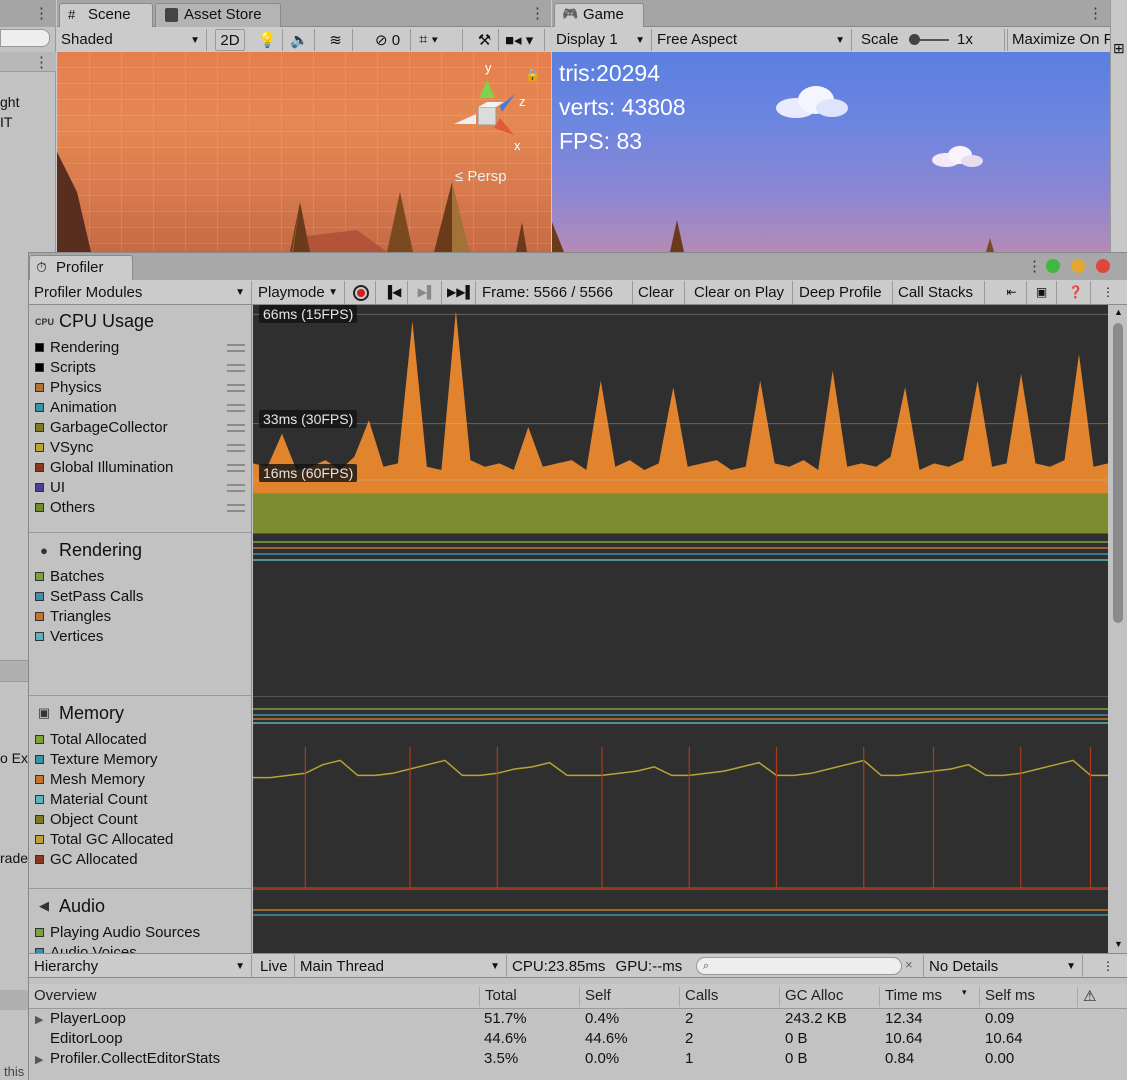  Describe the element at coordinates (1012, 292) in the screenshot. I see `load-profile-button: ⇤` at that location.